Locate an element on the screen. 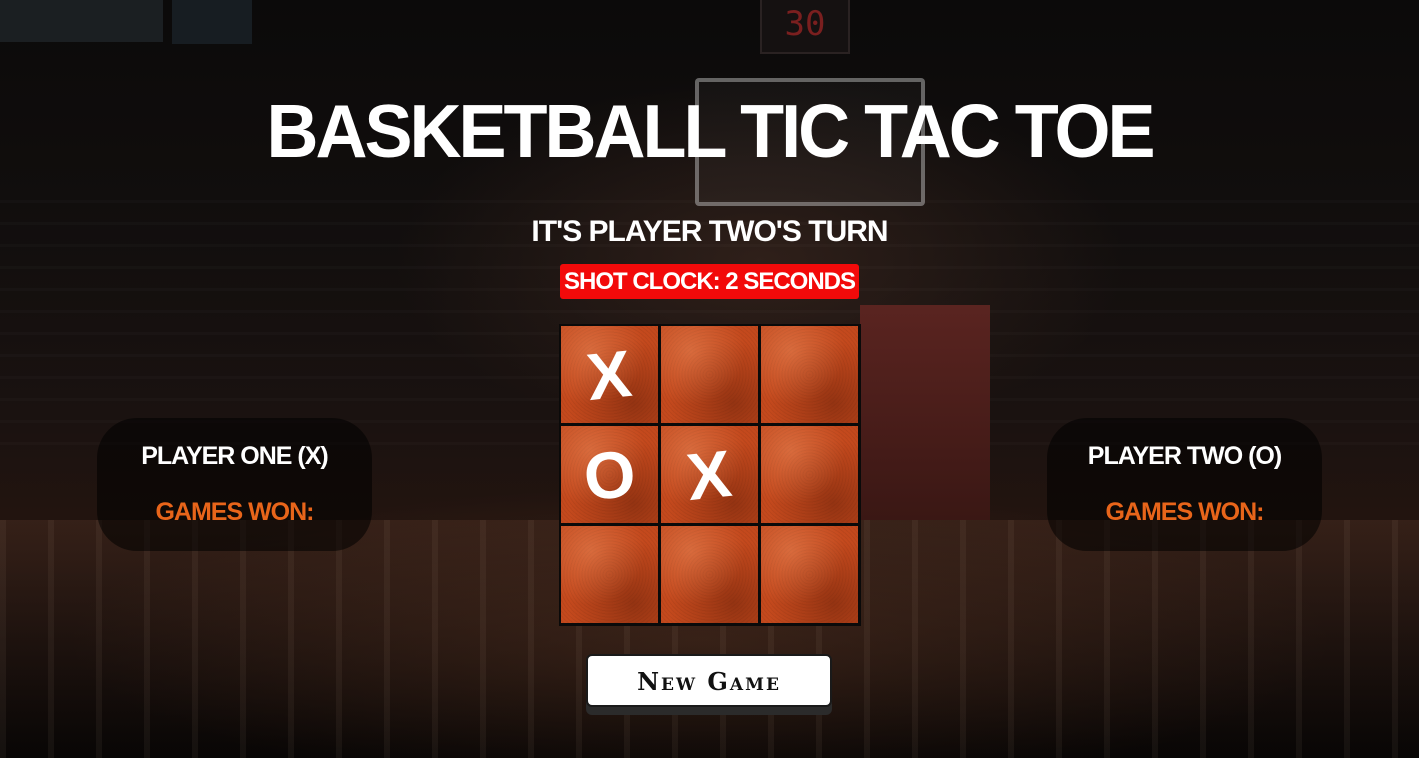 This screenshot has width=1419, height=758. cell-mark: O is located at coordinates (609, 474).